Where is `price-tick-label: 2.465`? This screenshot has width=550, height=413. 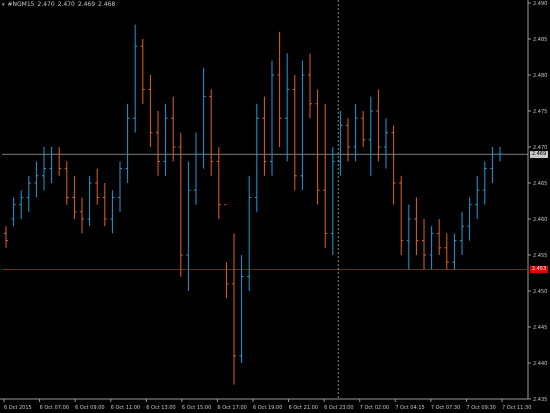 price-tick-label: 2.465 is located at coordinates (540, 184).